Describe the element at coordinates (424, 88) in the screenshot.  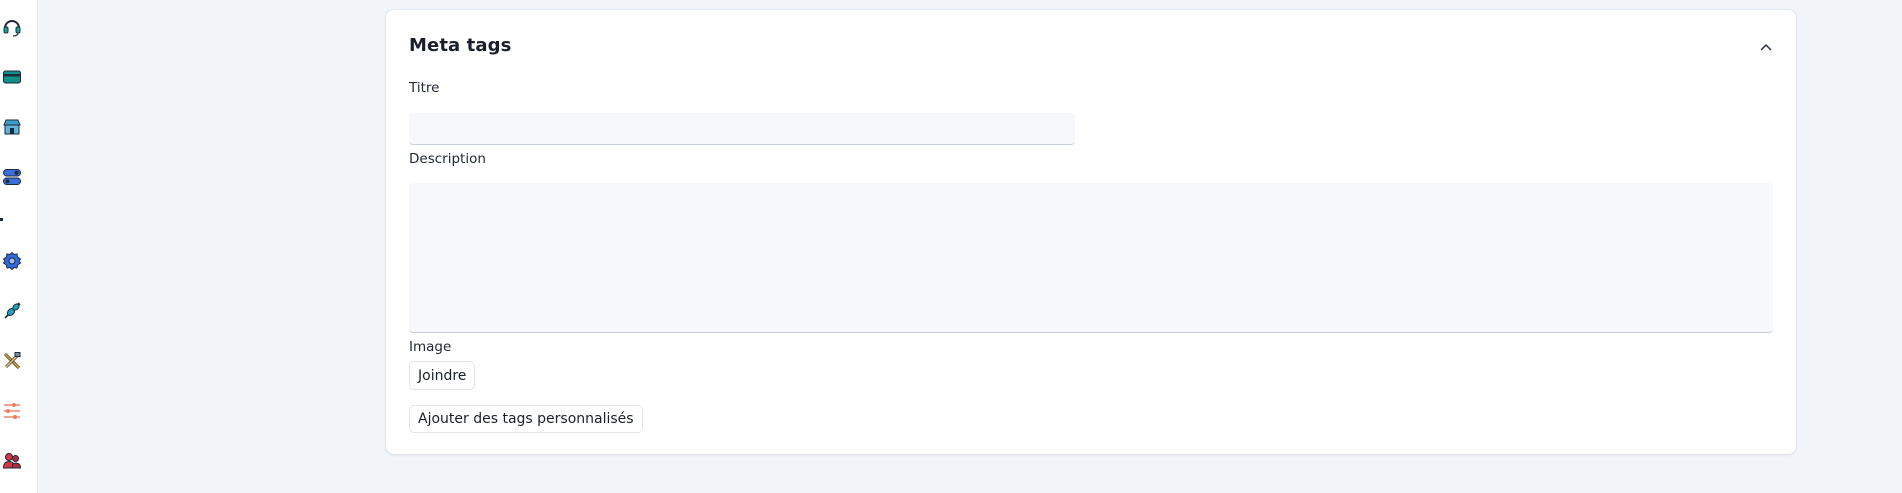
I see `titre-label: Titre` at that location.